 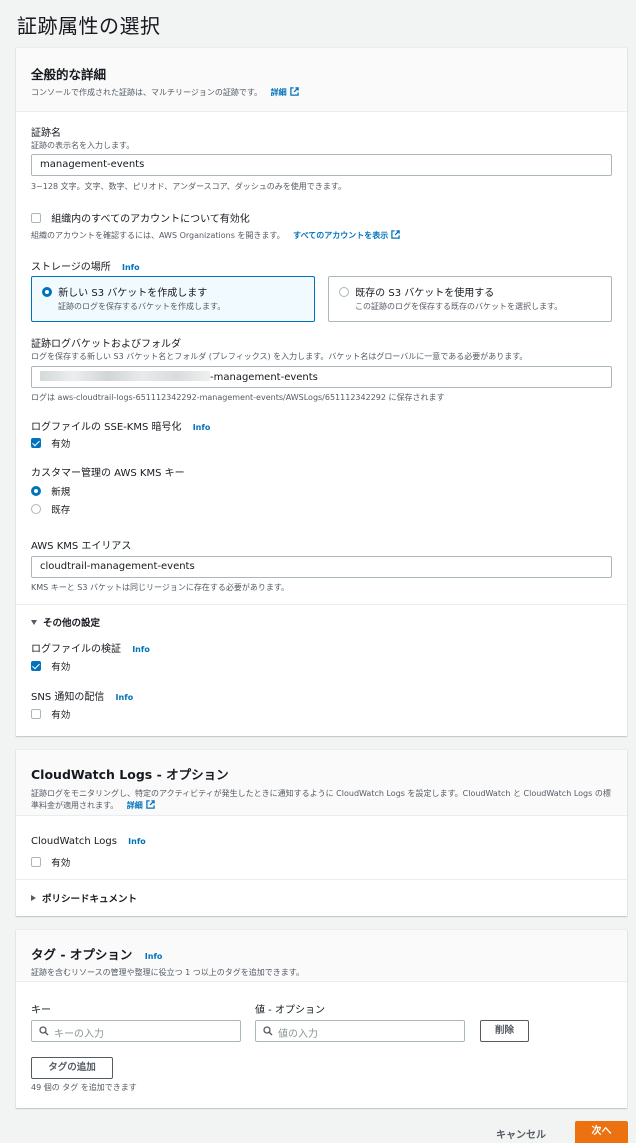 I want to click on sse-kms-label: ログファイルの SSE-KMS 暗号化, so click(x=106, y=427).